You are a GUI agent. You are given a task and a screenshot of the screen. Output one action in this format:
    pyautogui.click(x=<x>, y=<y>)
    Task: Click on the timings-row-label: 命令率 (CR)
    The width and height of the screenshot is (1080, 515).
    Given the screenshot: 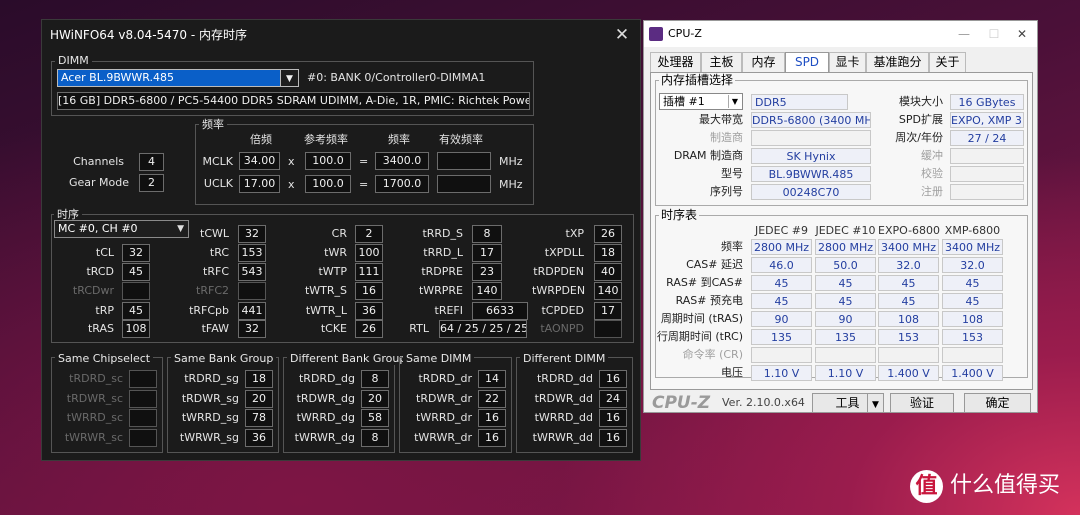 What is the action you would take?
    pyautogui.click(x=712, y=354)
    